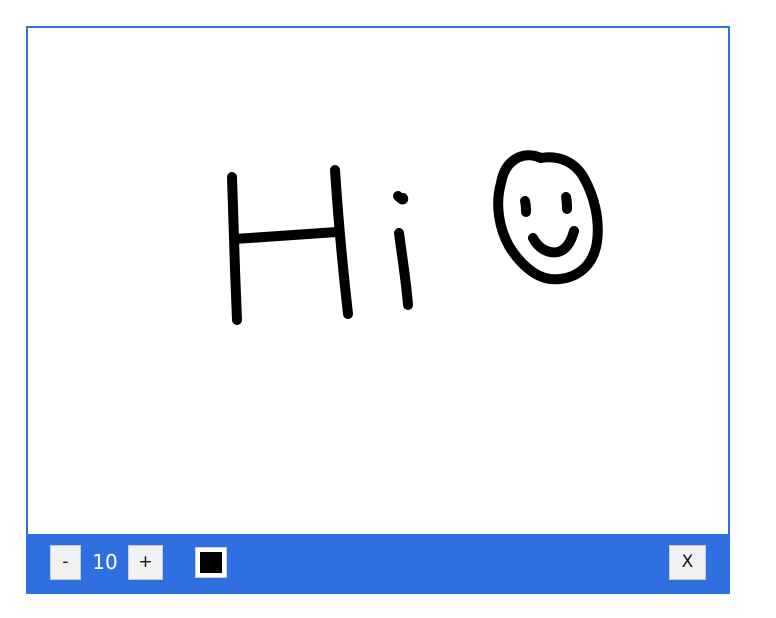 The width and height of the screenshot is (776, 618). I want to click on toolbar: - 10 + X, so click(378, 563).